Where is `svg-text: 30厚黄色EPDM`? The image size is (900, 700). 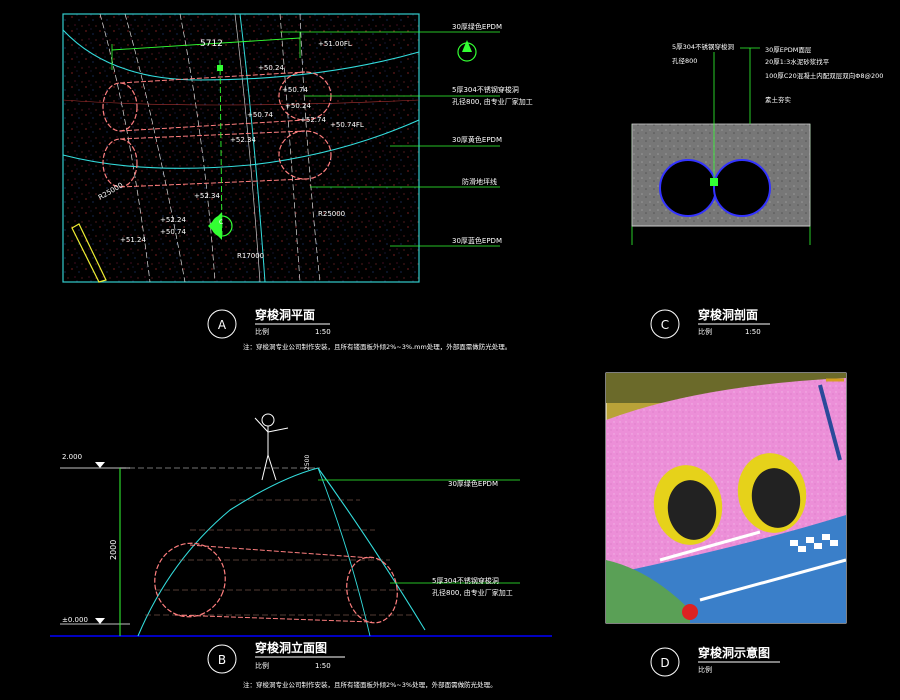
svg-text: 30厚黄色EPDM is located at coordinates (477, 139).